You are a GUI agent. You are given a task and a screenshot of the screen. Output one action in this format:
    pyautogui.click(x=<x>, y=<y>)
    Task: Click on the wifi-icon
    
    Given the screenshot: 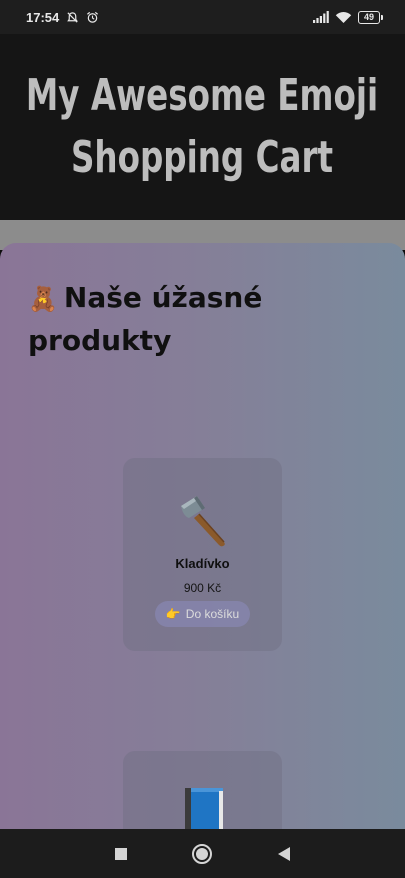 What is the action you would take?
    pyautogui.click(x=343, y=17)
    